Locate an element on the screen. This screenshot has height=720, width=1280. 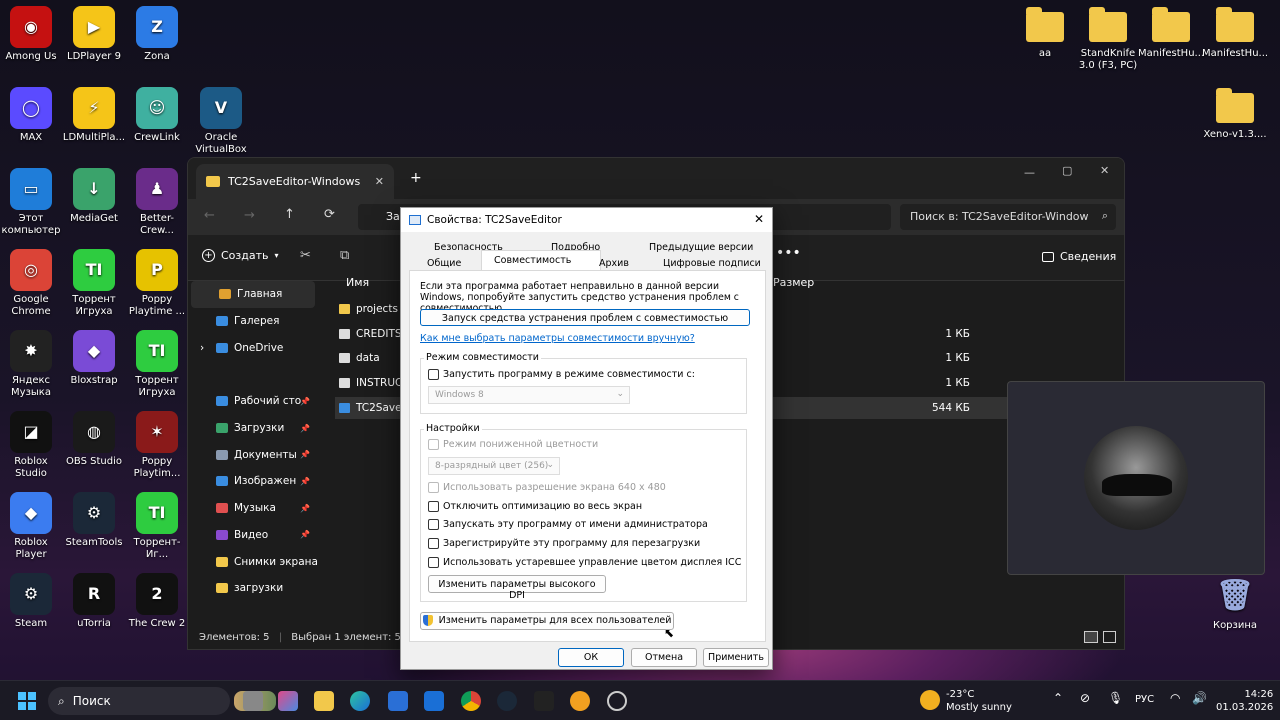
high-dpi-button: Изменить параметры высокого DPI is located at coordinates (517, 588).